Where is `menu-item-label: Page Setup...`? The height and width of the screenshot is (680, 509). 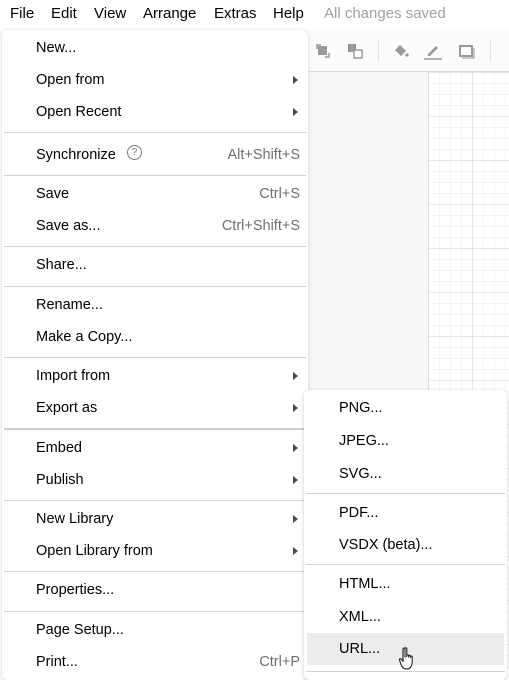 menu-item-label: Page Setup... is located at coordinates (80, 630).